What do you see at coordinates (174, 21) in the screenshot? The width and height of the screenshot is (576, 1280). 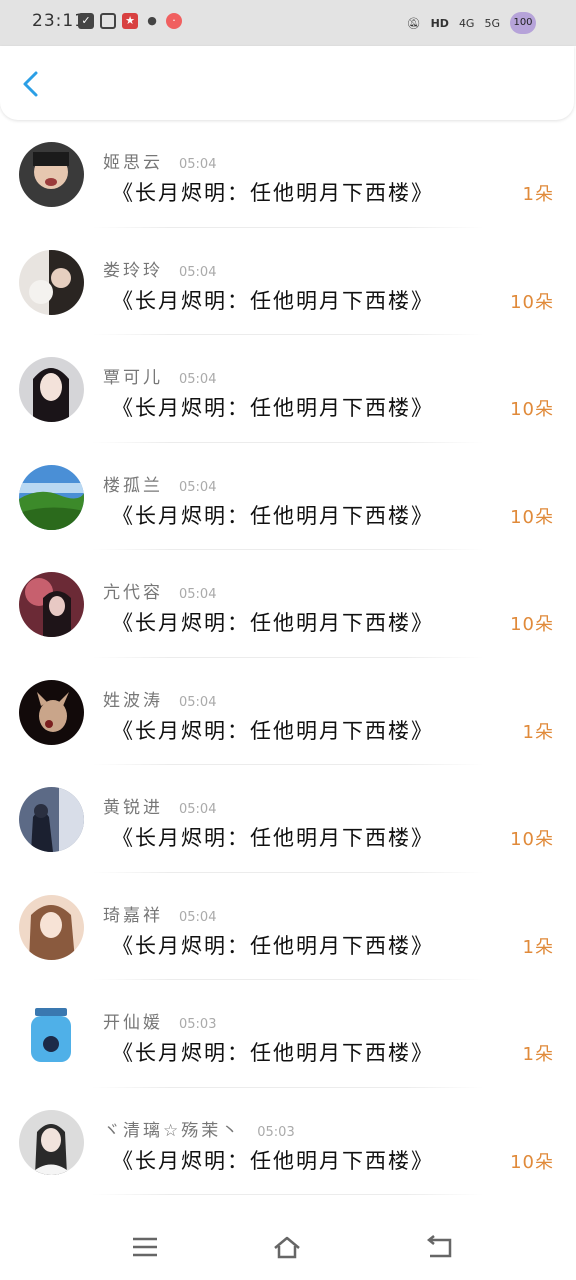 I see `app-face-icon: ·` at bounding box center [174, 21].